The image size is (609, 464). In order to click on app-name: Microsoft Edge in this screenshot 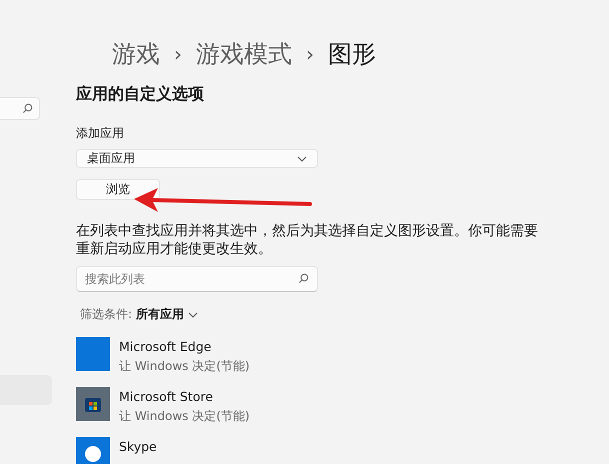, I will do `click(184, 346)`.